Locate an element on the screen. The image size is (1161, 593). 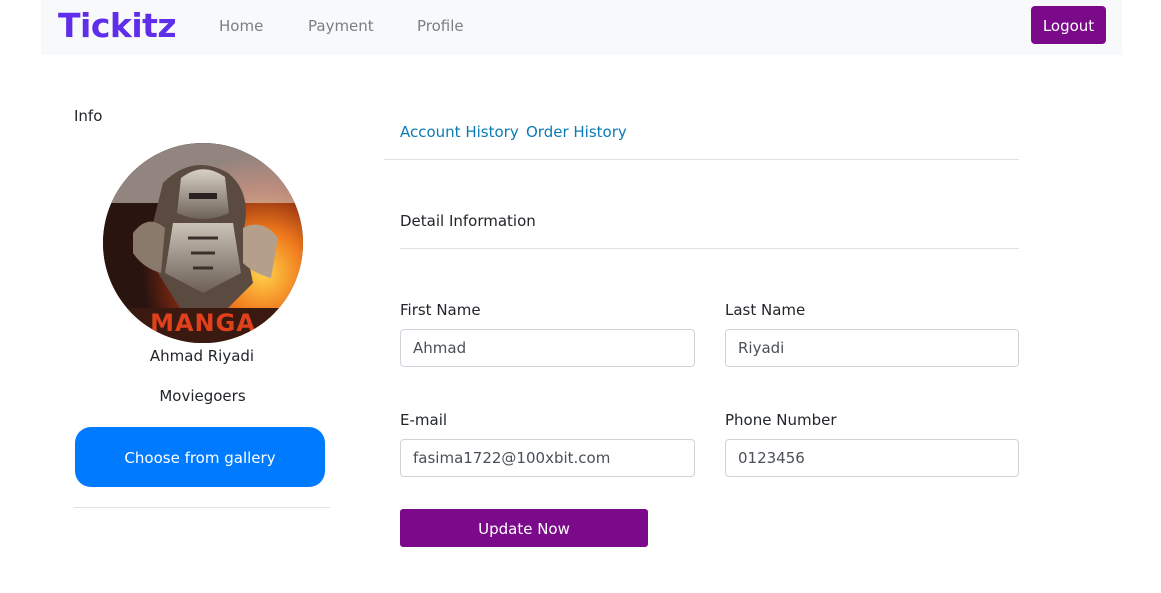
first-name-label: First Name is located at coordinates (440, 310).